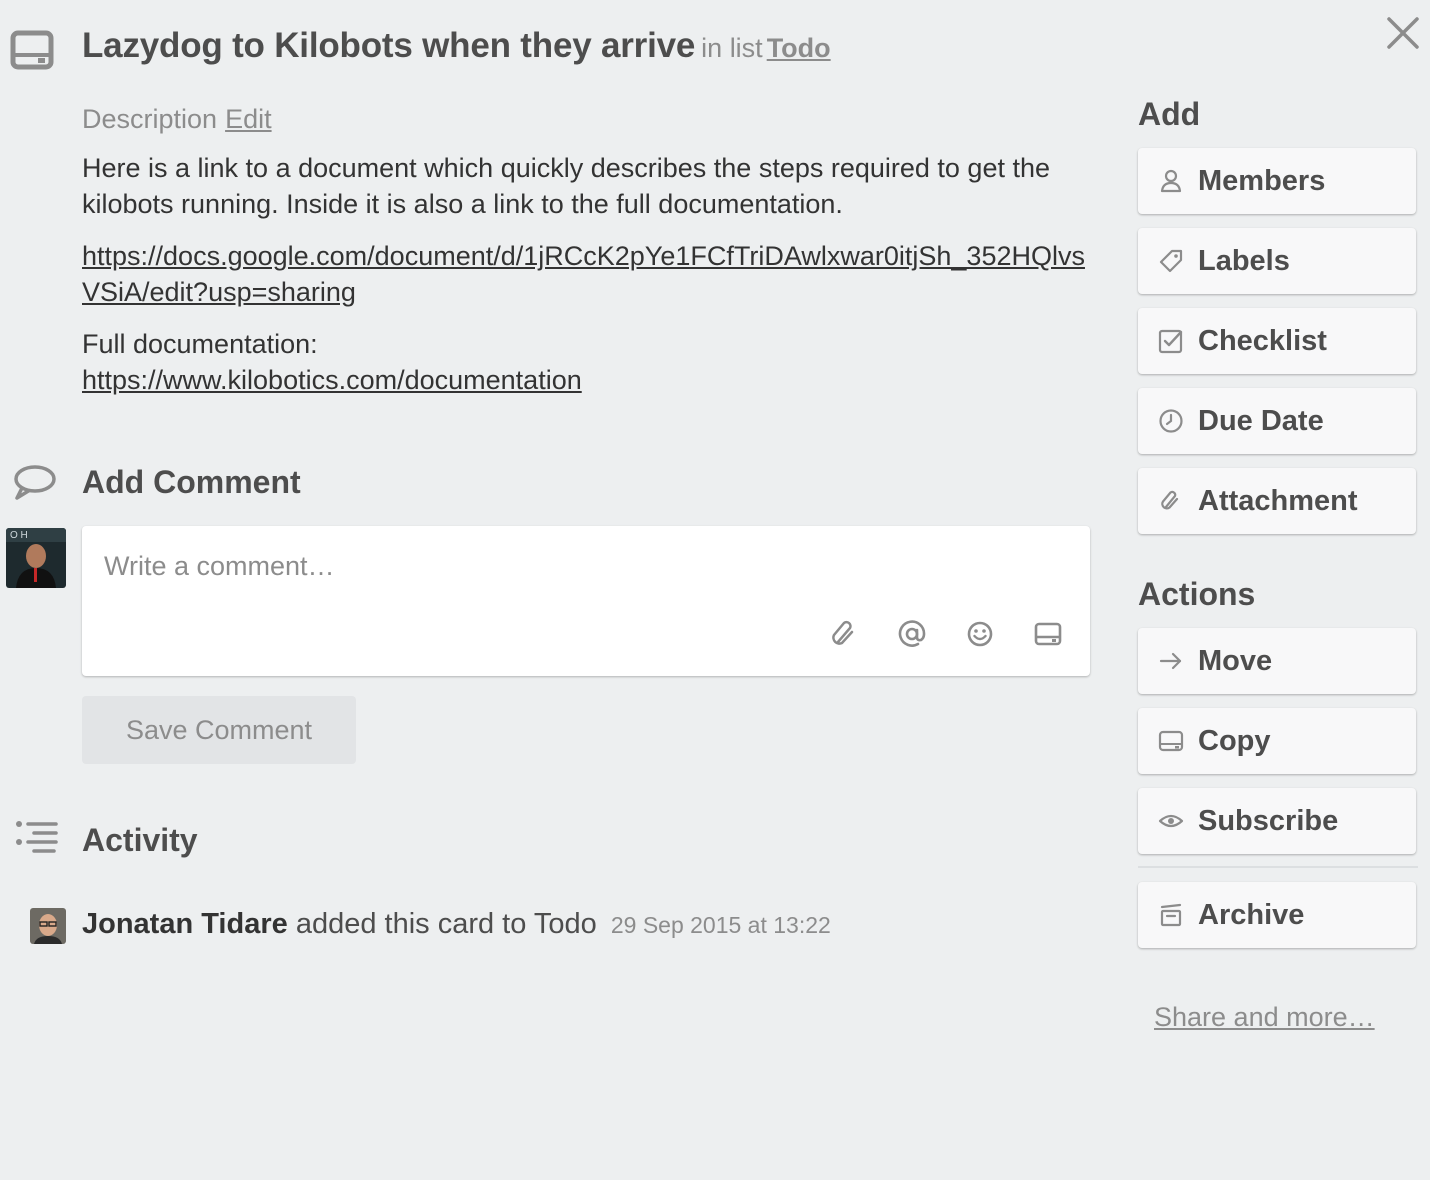 This screenshot has height=1180, width=1430. Describe the element at coordinates (185, 924) in the screenshot. I see `activity-user: Jonatan Tidare` at that location.